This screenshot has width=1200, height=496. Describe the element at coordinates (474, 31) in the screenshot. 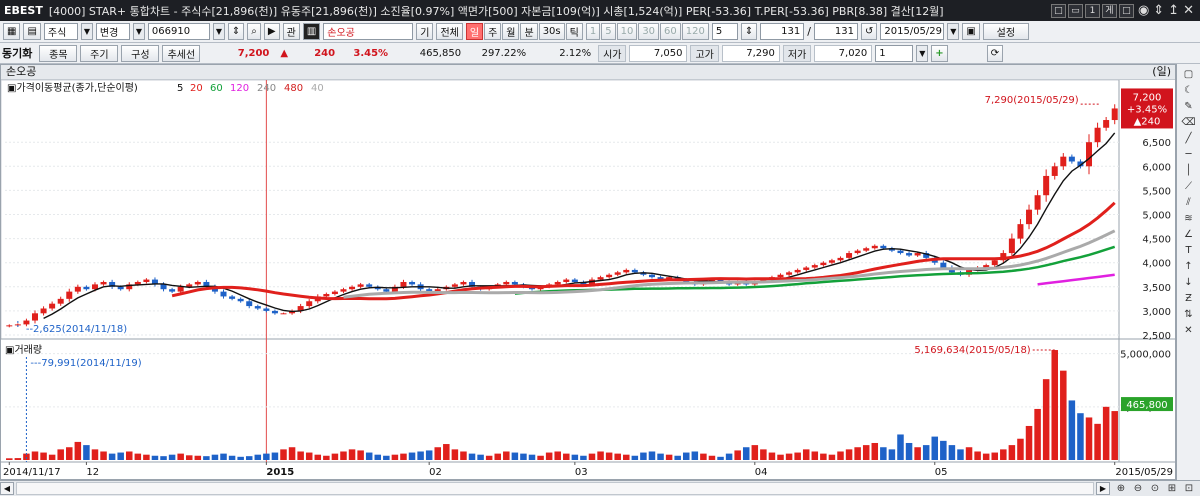

I see `period-tab-0: 일` at that location.